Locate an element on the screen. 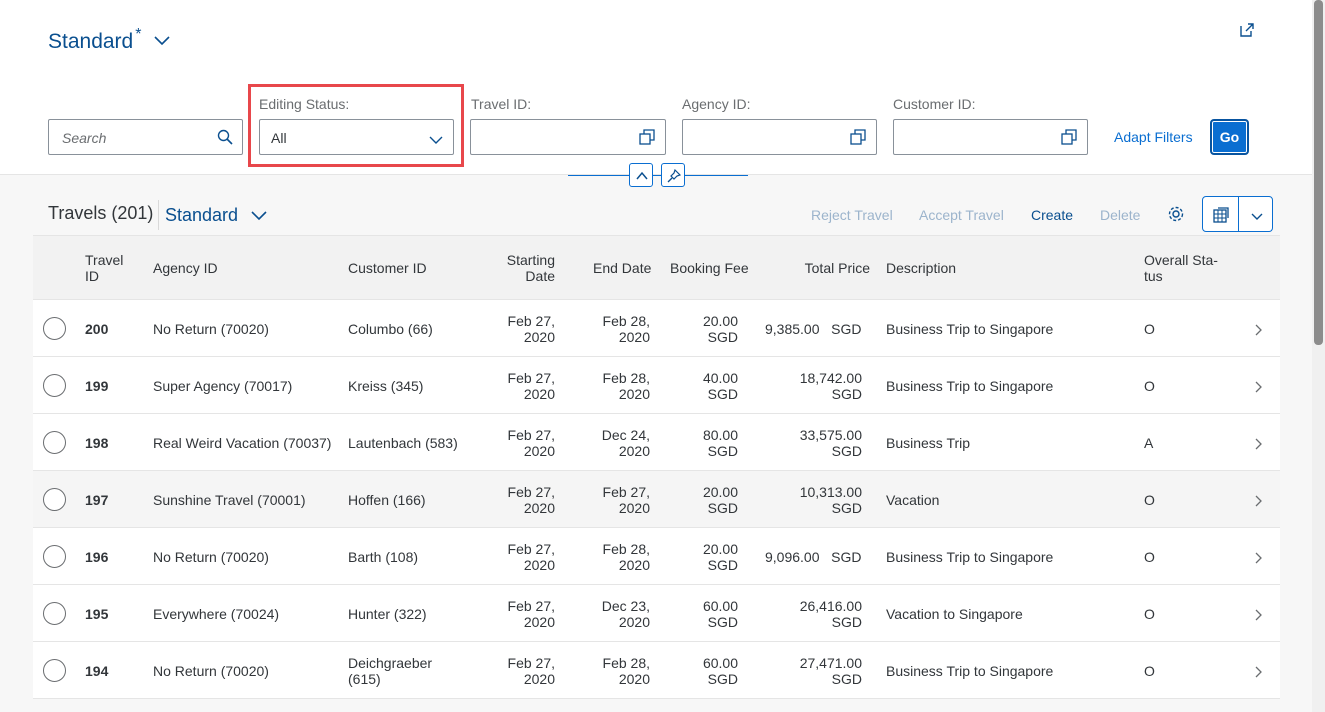 This screenshot has height=712, width=1325. cell-agency: Everywhere (70024) is located at coordinates (216, 614).